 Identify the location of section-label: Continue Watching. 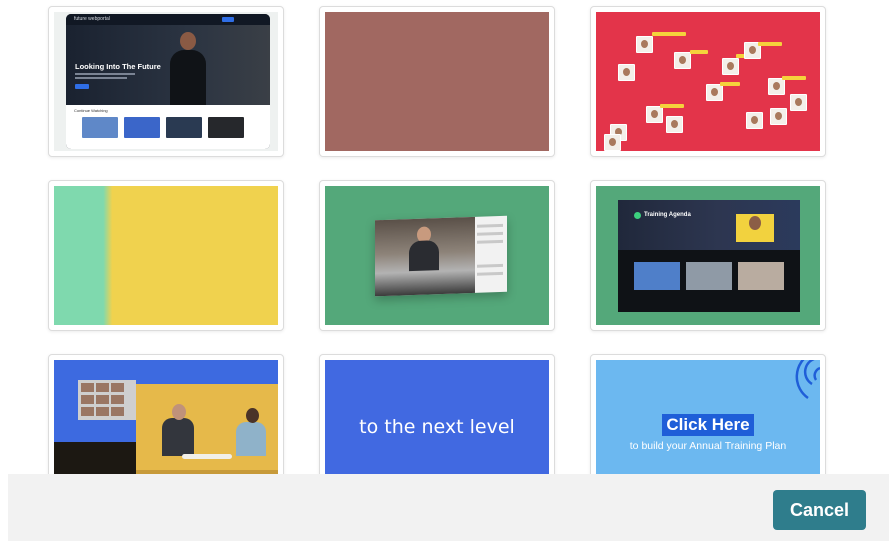
(91, 110).